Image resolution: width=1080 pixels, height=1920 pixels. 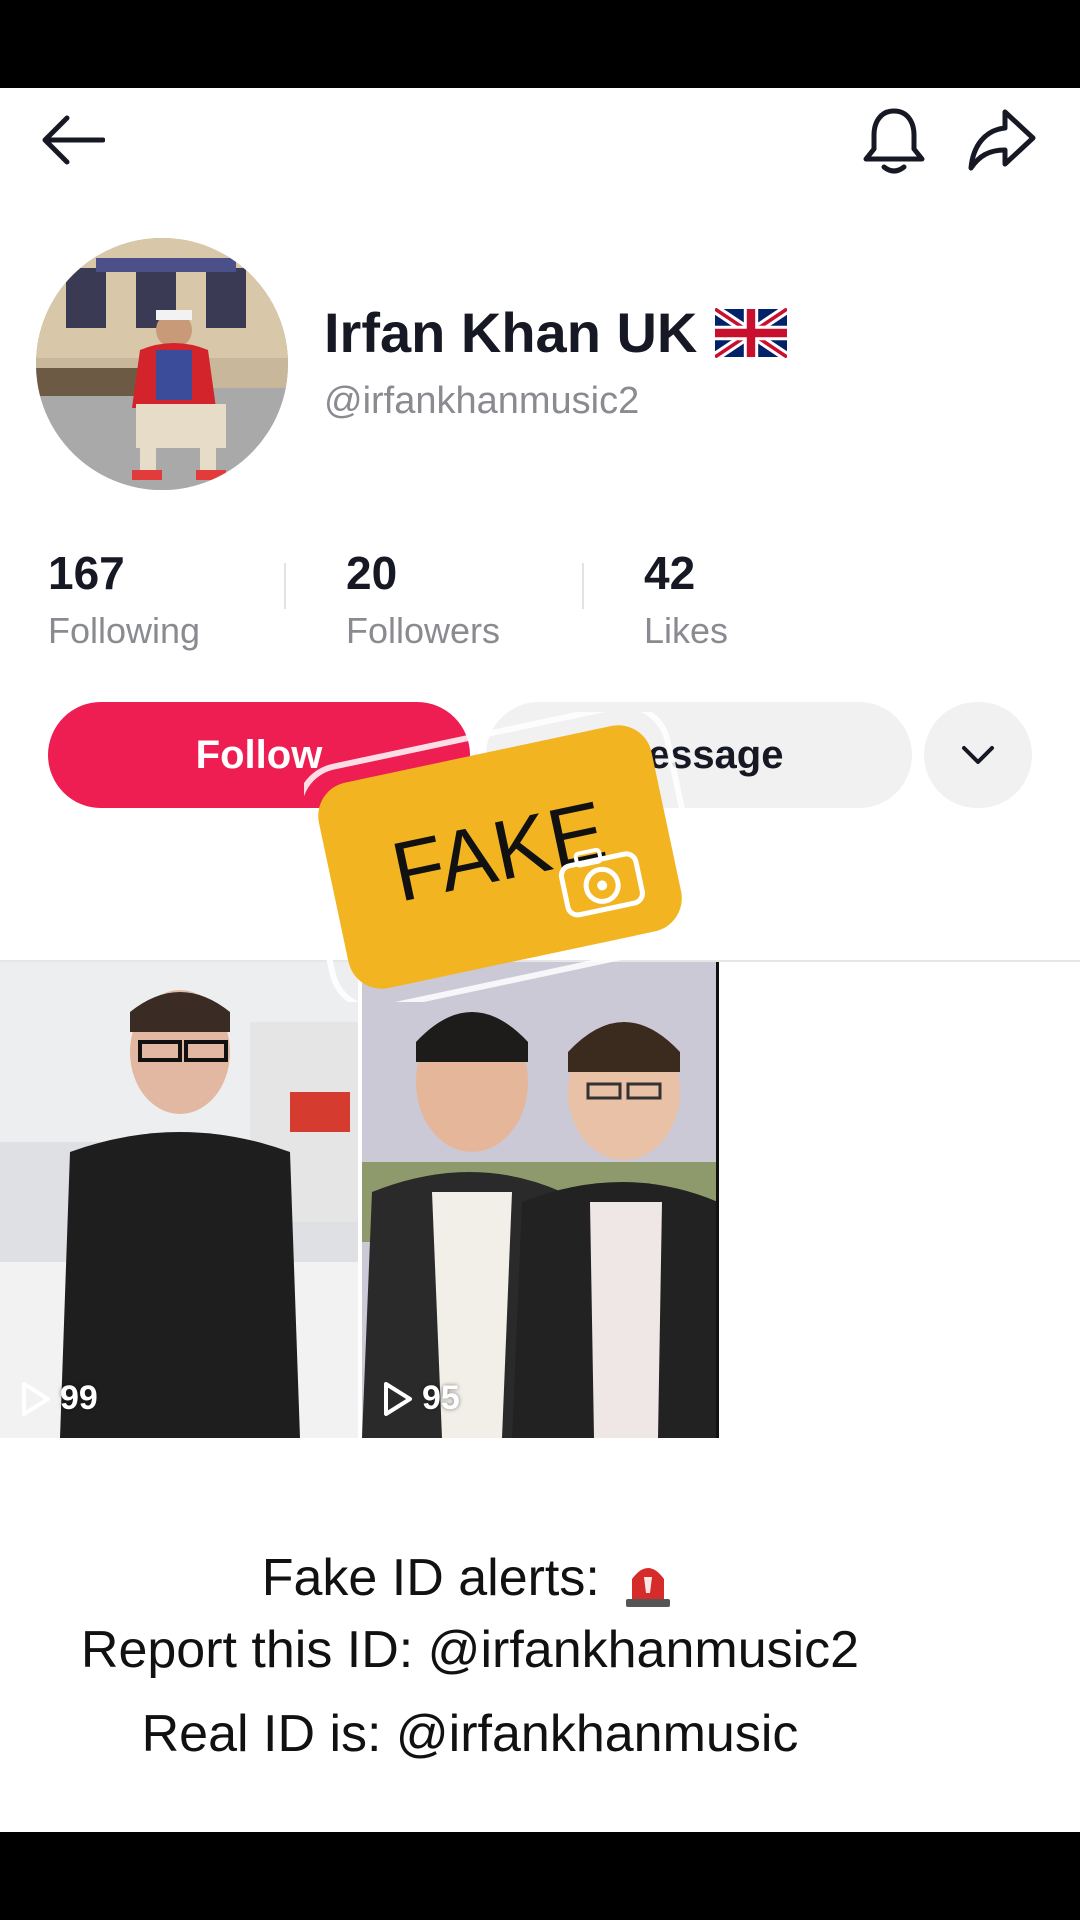 I want to click on play-count-value: 95, so click(x=441, y=1398).